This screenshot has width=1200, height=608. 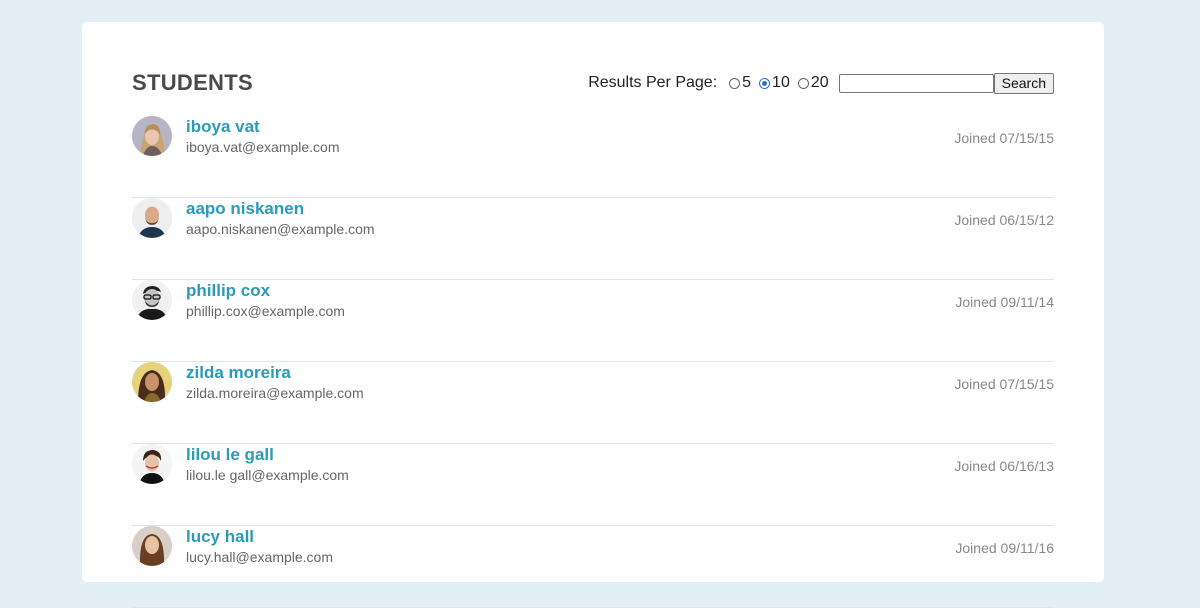 What do you see at coordinates (781, 82) in the screenshot?
I see `radio-label-10: 10` at bounding box center [781, 82].